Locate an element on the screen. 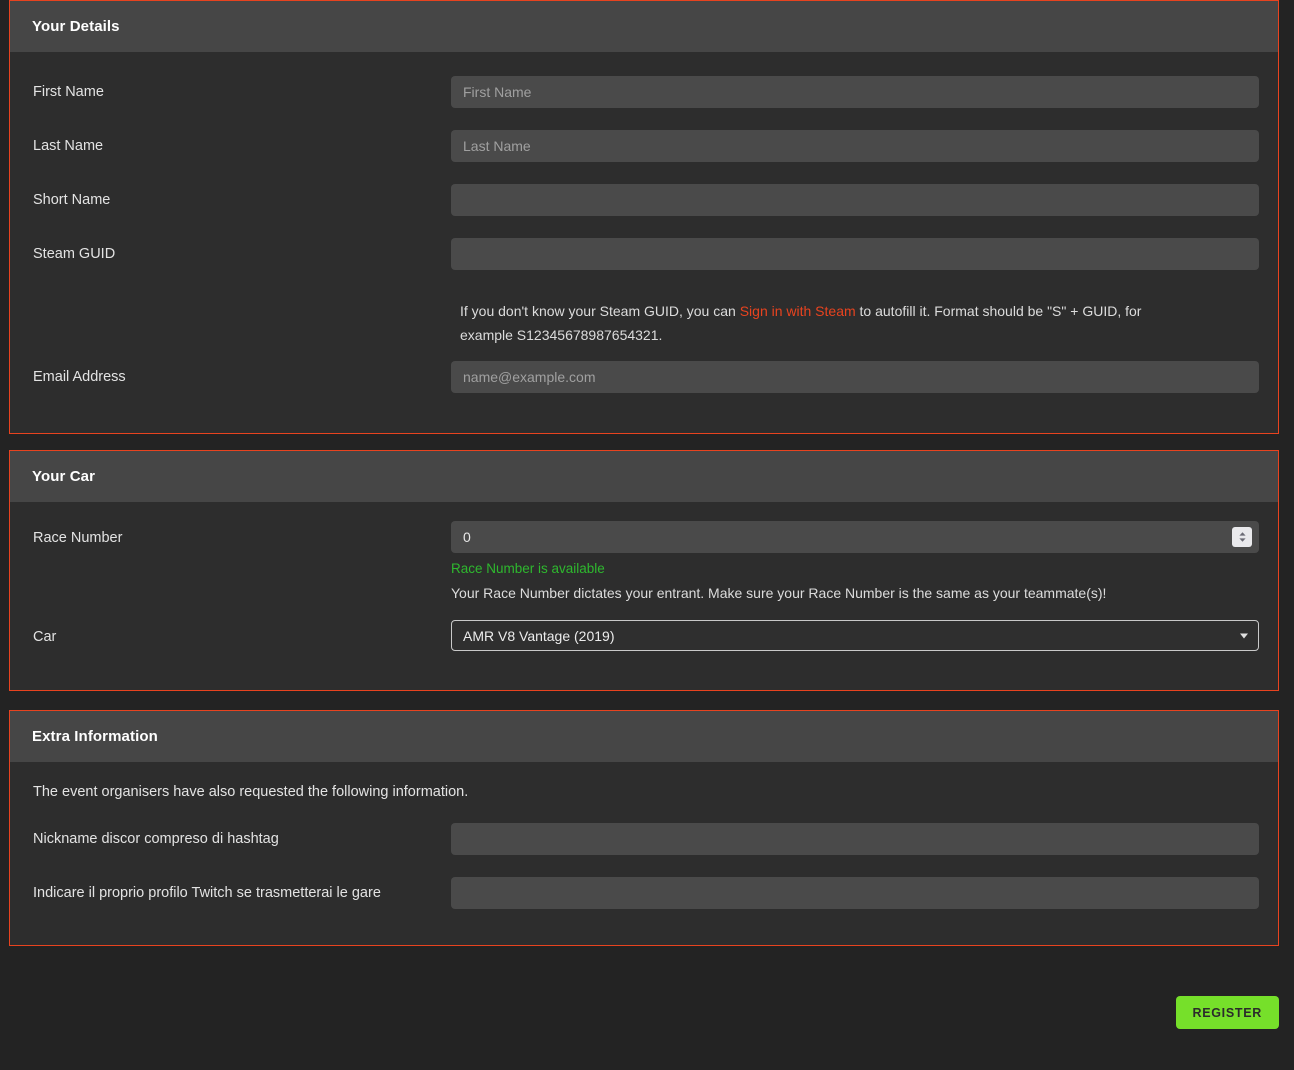 Image resolution: width=1294 pixels, height=1070 pixels. sign-in-with-steam-link: Sign in with Steam is located at coordinates (798, 311).